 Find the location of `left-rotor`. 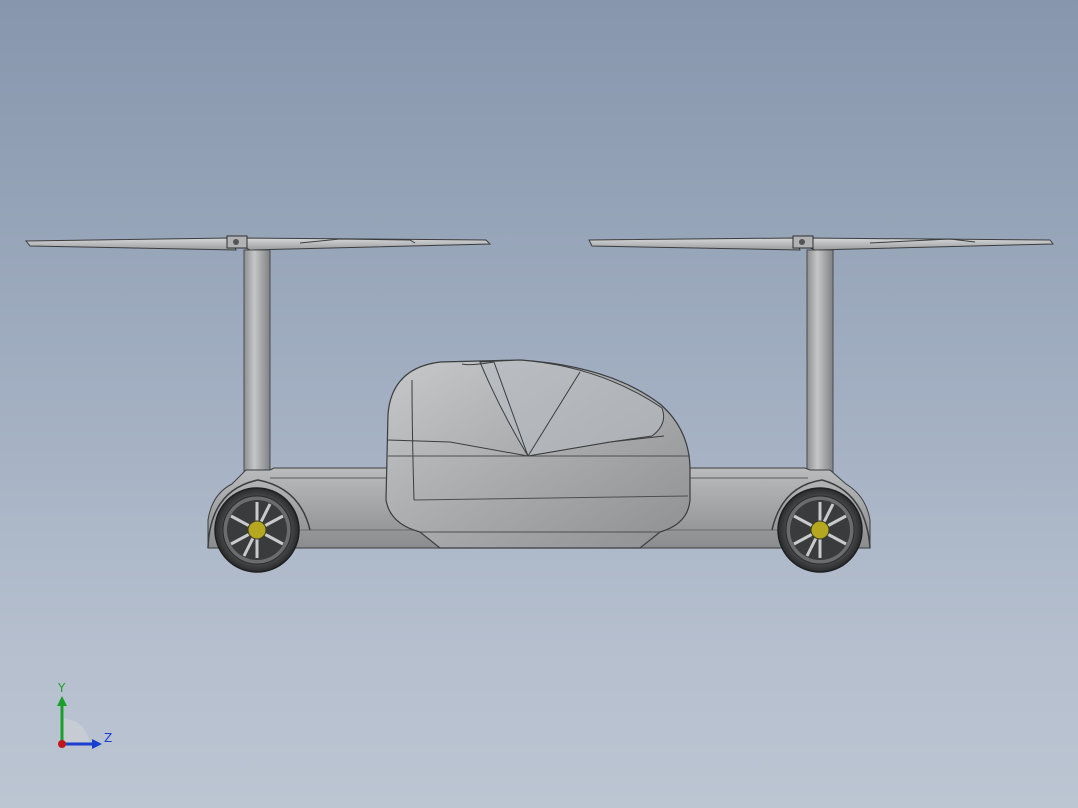

left-rotor is located at coordinates (258, 243).